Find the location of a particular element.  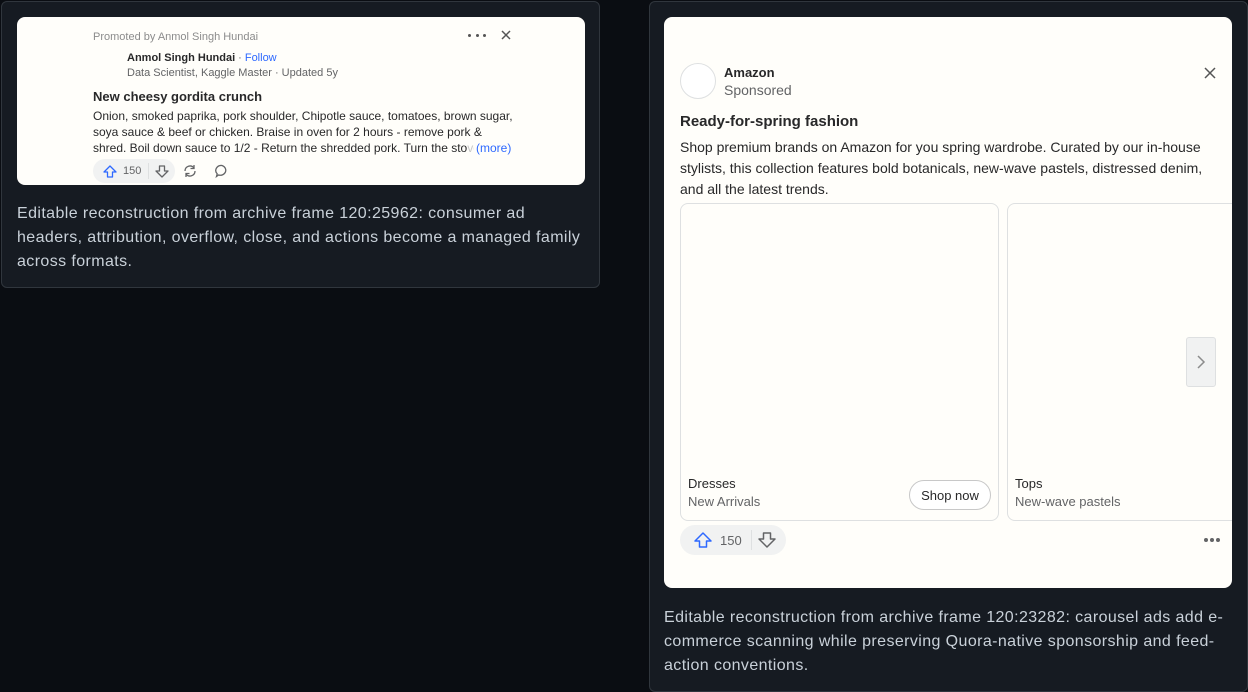

tile-subtitle: New Arrivals is located at coordinates (724, 501).